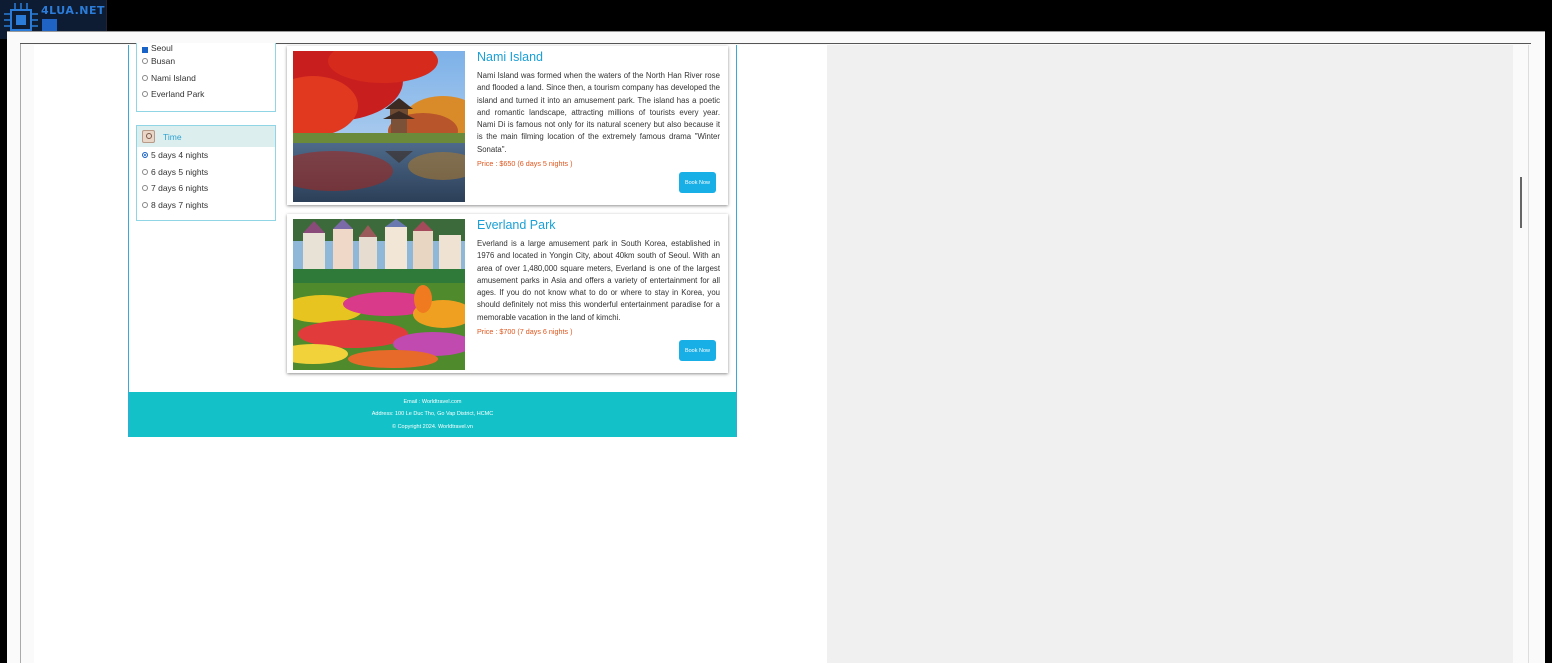 The image size is (1552, 663). I want to click on clock-icon, so click(148, 136).